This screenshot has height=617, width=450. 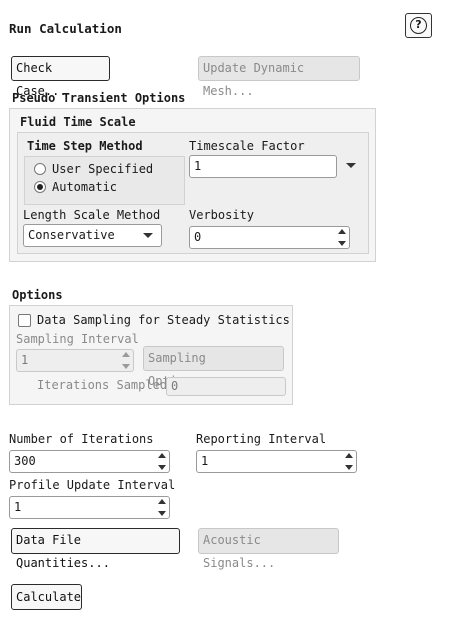 What do you see at coordinates (92, 485) in the screenshot?
I see `profile-update-interval-label: Profile Update Interval` at bounding box center [92, 485].